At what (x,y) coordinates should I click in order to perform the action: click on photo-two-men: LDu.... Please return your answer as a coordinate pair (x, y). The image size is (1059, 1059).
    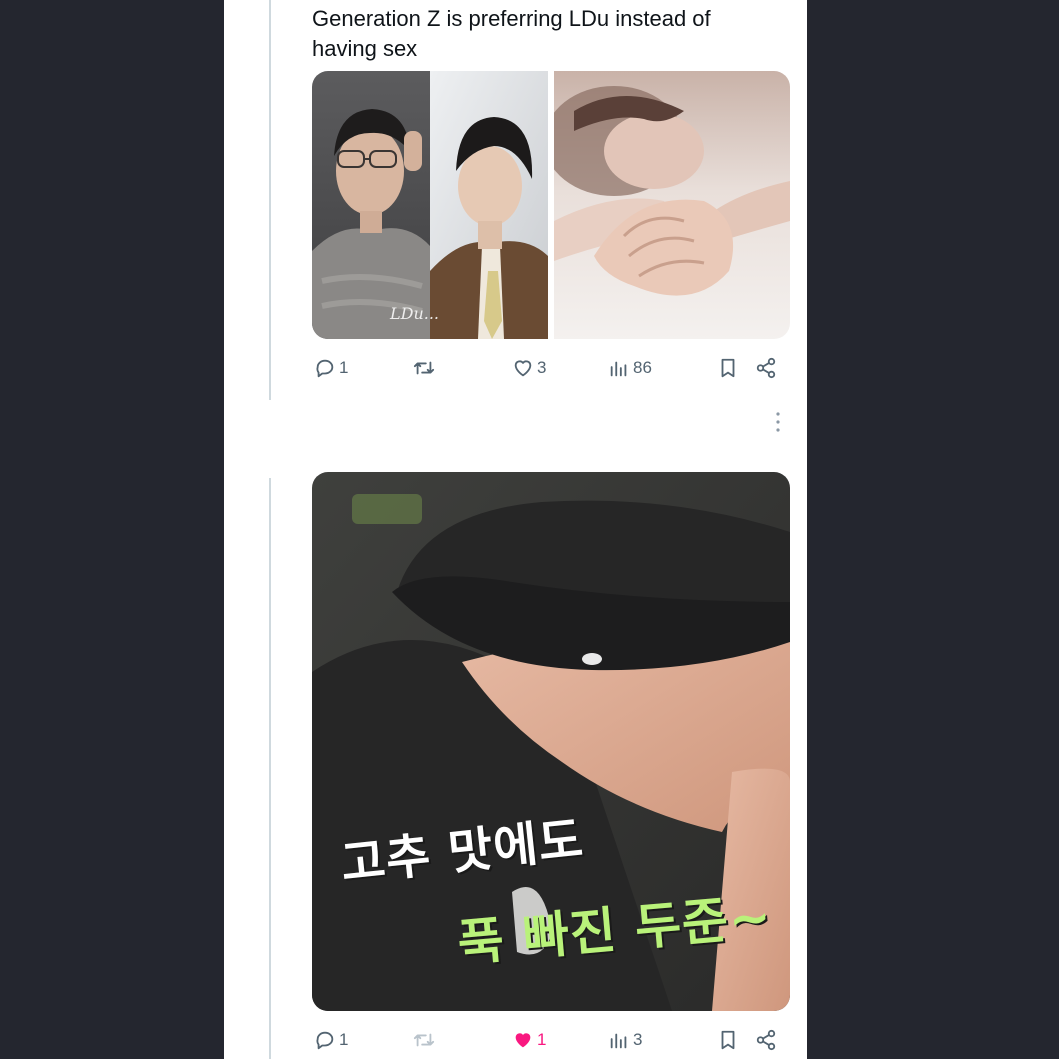
    Looking at the image, I should click on (430, 205).